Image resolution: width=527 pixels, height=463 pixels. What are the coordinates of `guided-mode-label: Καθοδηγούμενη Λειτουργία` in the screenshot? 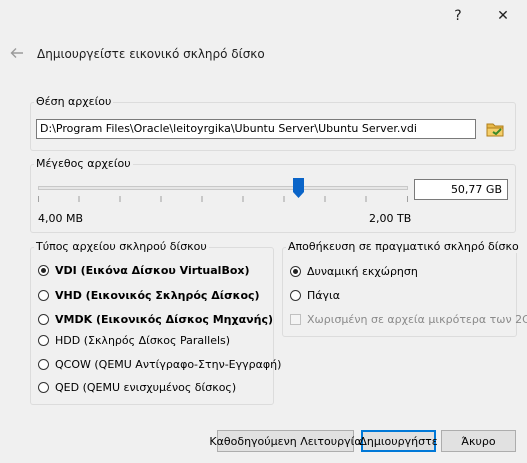 It's located at (285, 441).